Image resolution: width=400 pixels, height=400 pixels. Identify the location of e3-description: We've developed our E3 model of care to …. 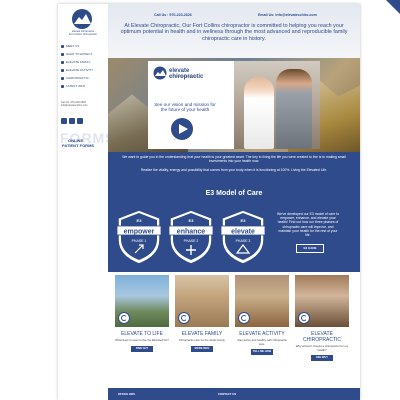
(308, 225).